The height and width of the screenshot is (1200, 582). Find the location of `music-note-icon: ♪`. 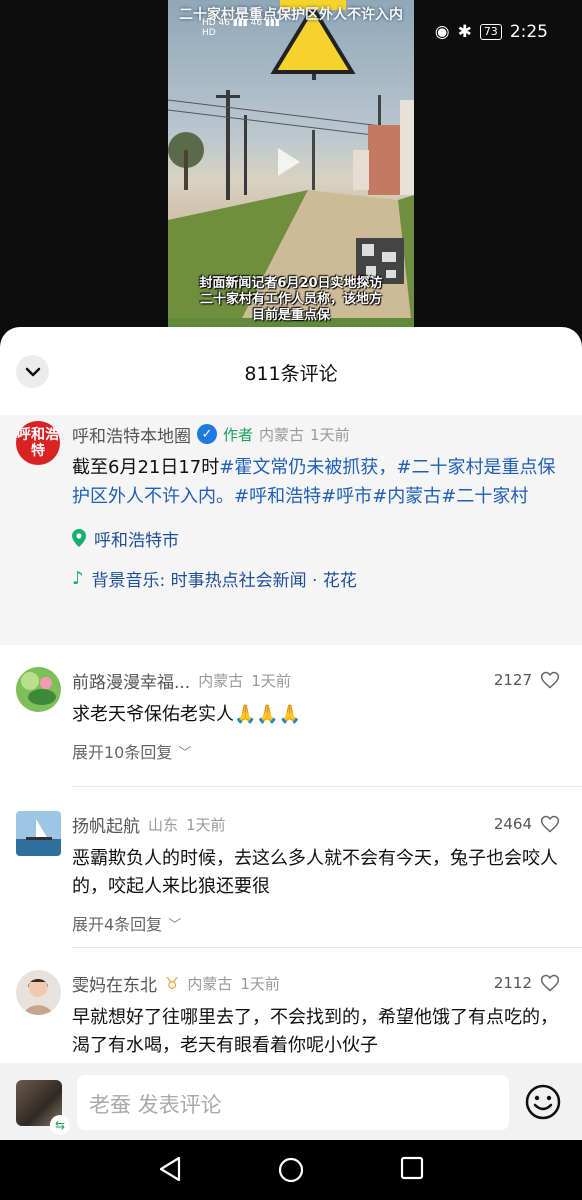

music-note-icon: ♪ is located at coordinates (78, 578).